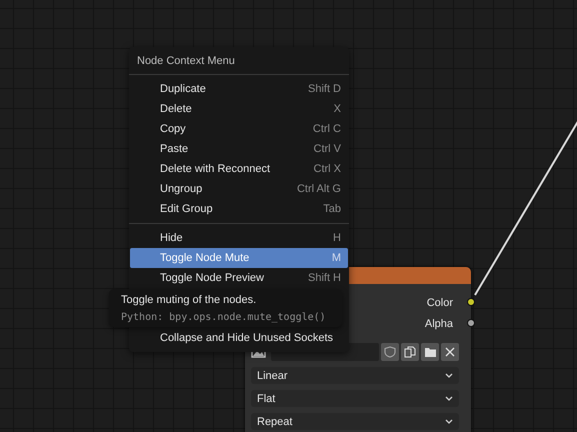  I want to click on shortcut-label: Ctrl Alt G, so click(318, 189).